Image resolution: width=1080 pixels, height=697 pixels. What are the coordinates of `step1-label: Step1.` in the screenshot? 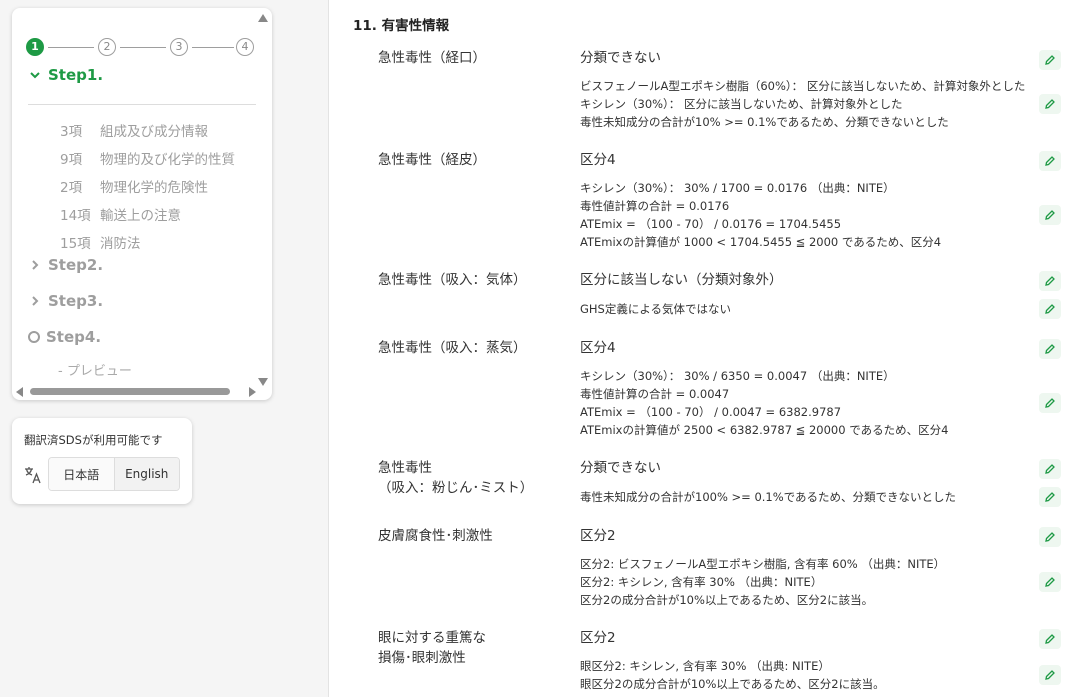 It's located at (76, 75).